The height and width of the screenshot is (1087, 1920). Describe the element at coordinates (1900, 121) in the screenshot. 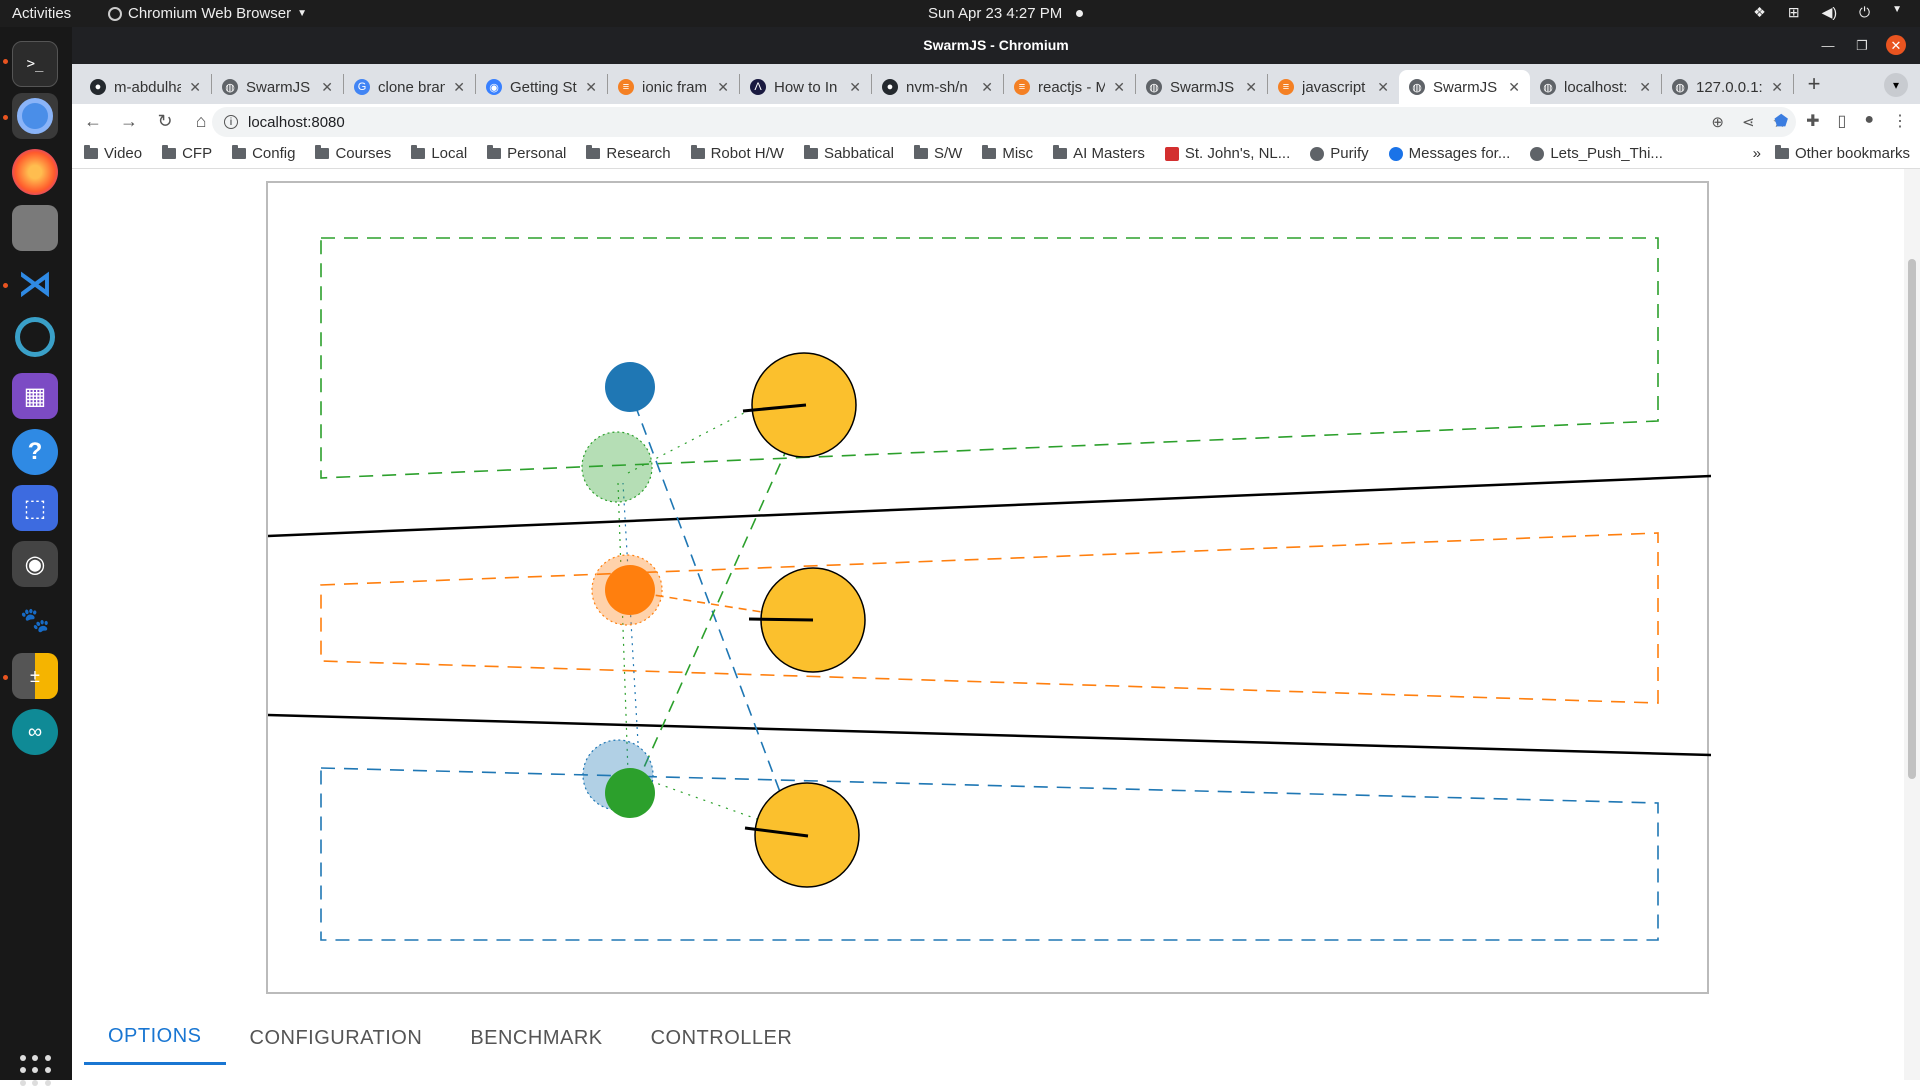

I see `menu-kebab-icon: ⋮` at that location.